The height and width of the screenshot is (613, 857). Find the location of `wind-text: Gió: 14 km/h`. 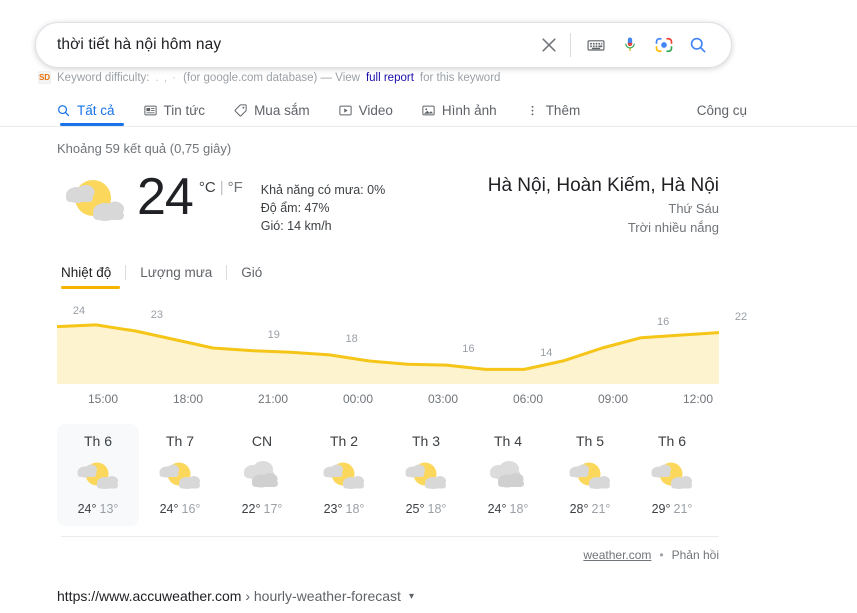

wind-text: Gió: 14 km/h is located at coordinates (296, 226).